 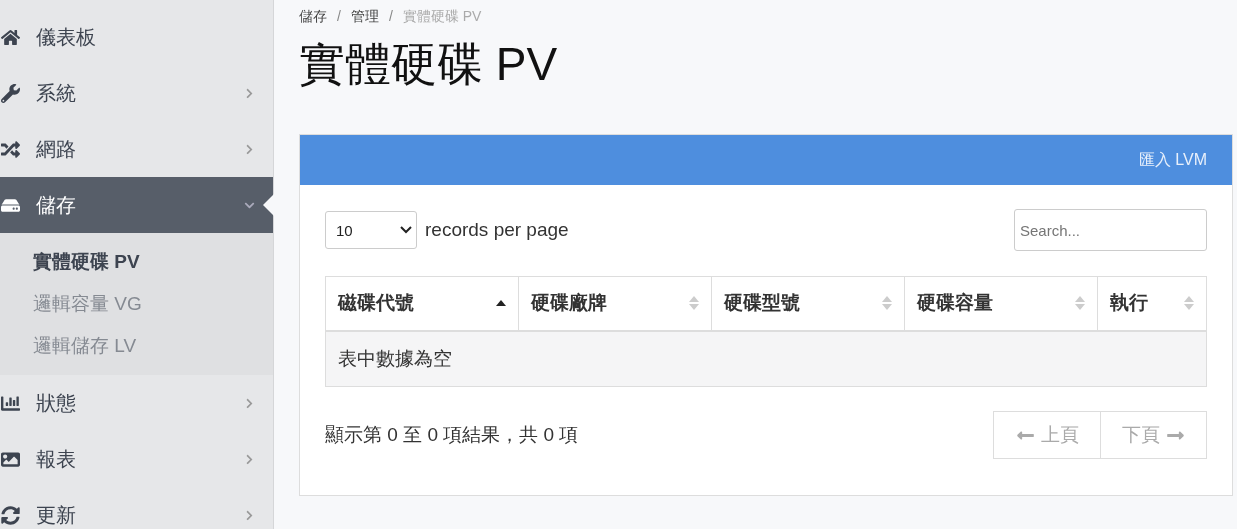 I want to click on image-icon, so click(x=10, y=459).